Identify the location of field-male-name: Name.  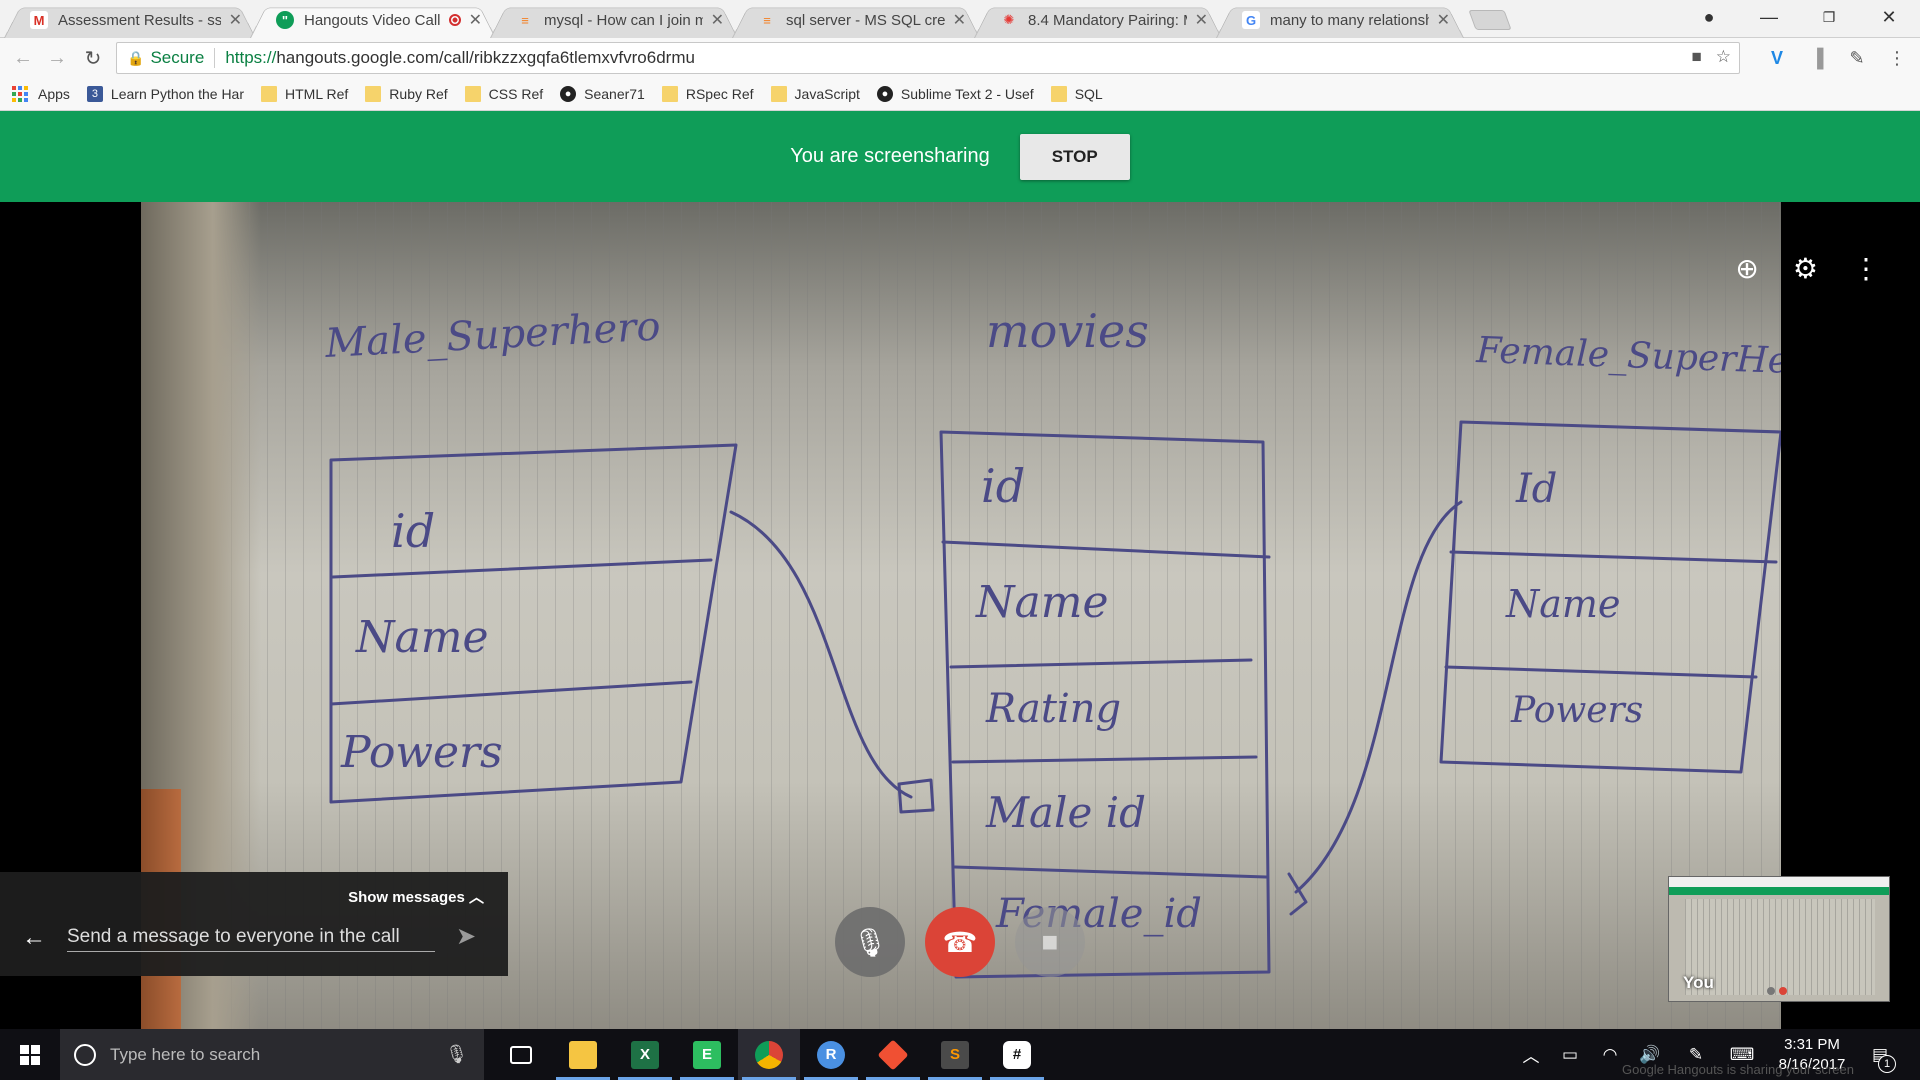
(422, 637).